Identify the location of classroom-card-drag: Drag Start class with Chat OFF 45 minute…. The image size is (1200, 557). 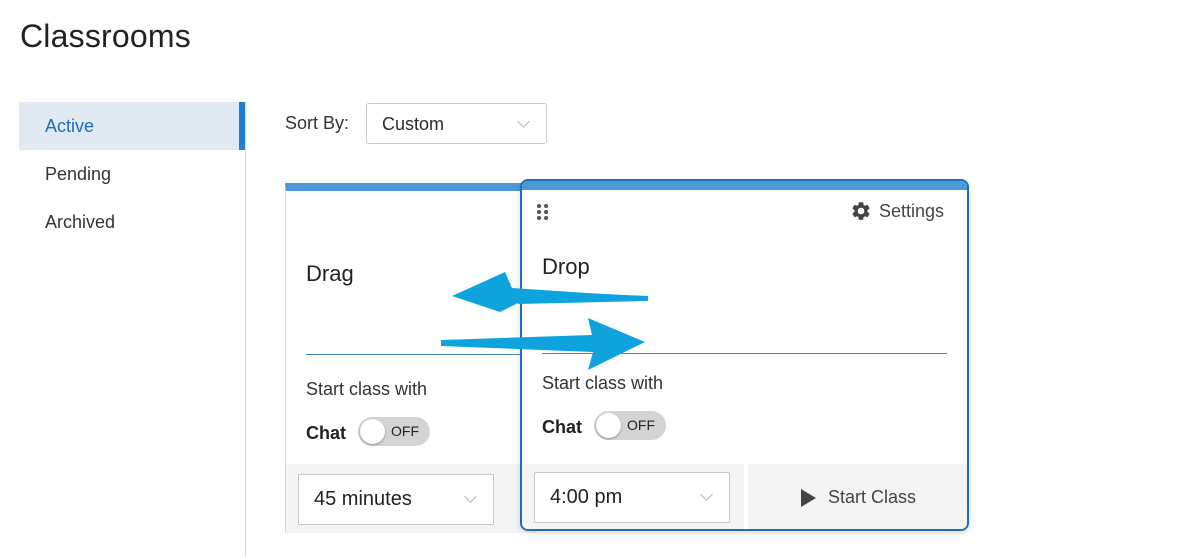
(410, 358).